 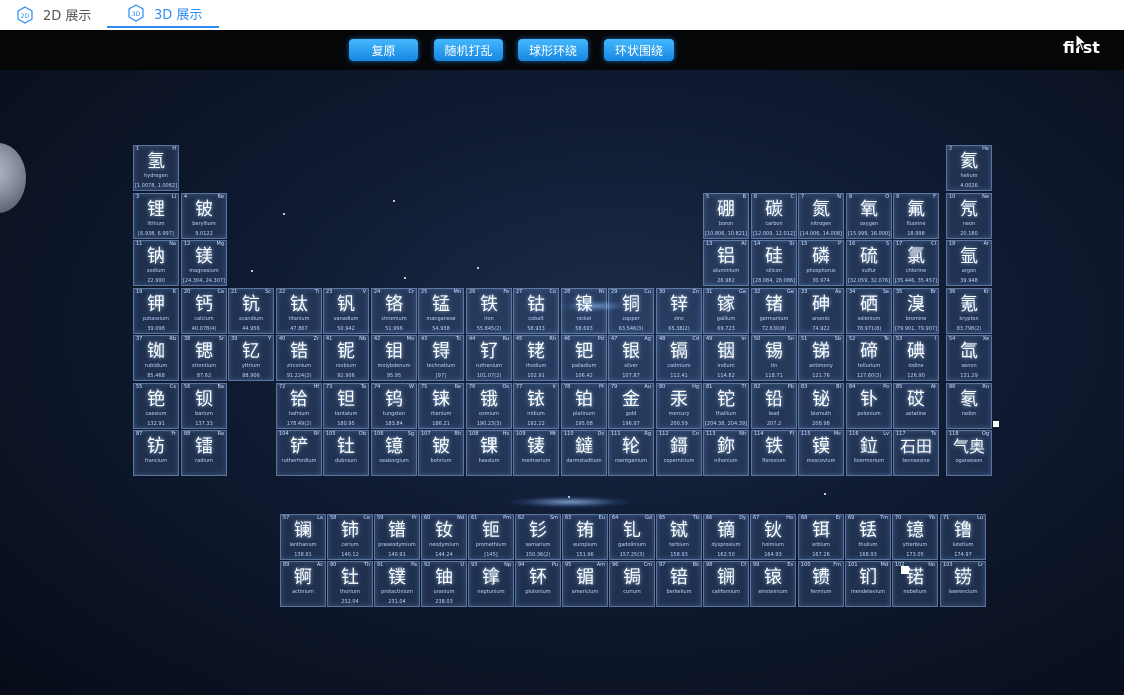 I want to click on element-tile-copper: 29 Cu 铜 copper 63.546(3), so click(x=631, y=311).